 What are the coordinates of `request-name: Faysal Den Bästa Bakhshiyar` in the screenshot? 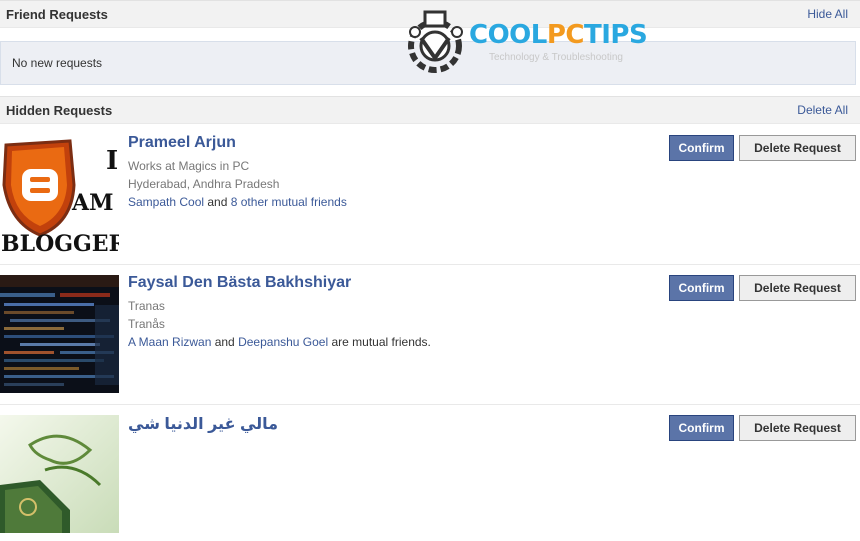 It's located at (279, 283).